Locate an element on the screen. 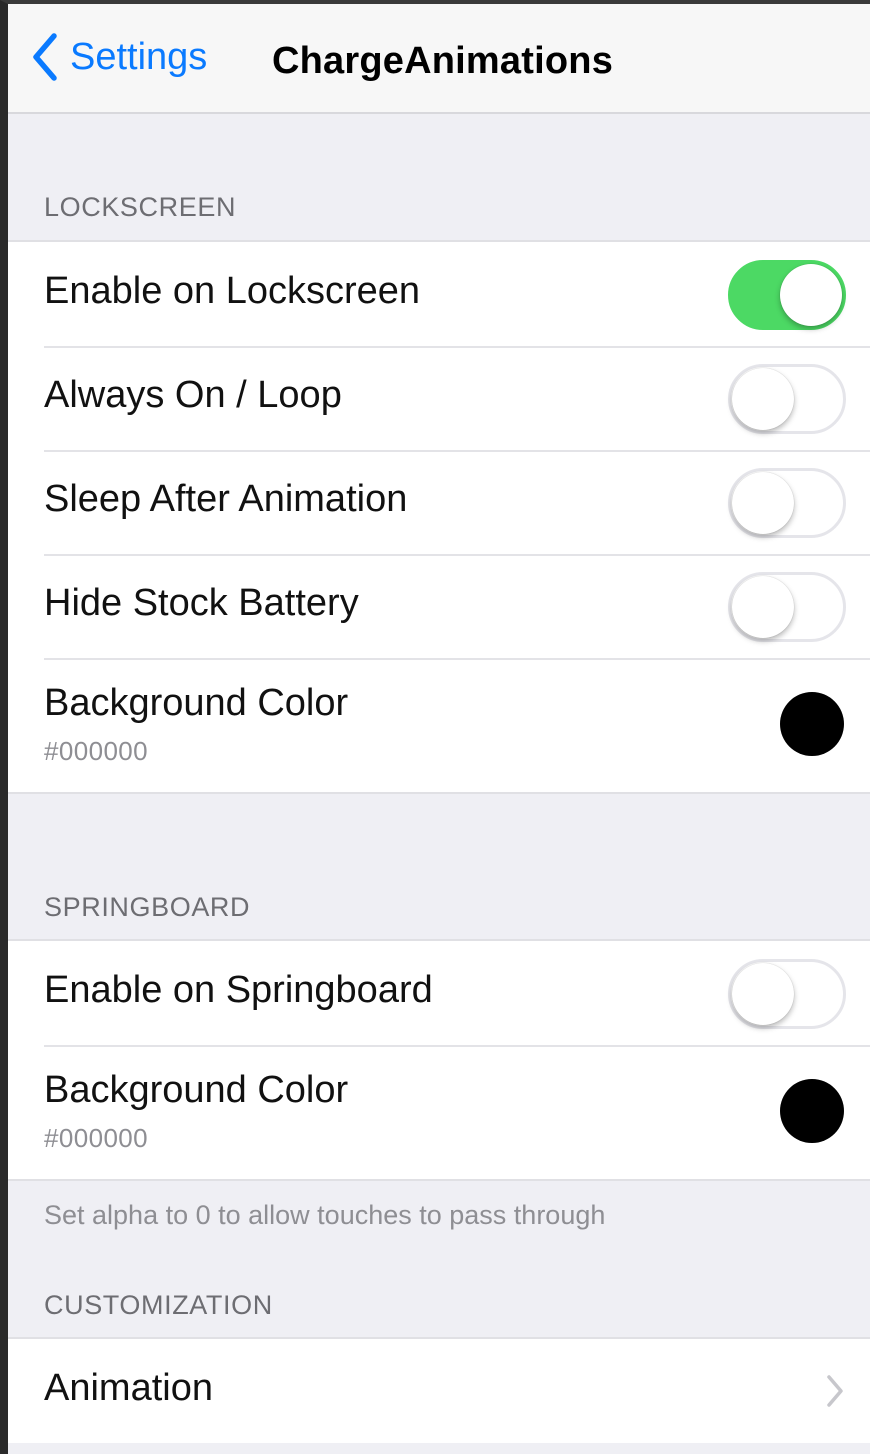  row-label: Animation is located at coordinates (128, 1388).